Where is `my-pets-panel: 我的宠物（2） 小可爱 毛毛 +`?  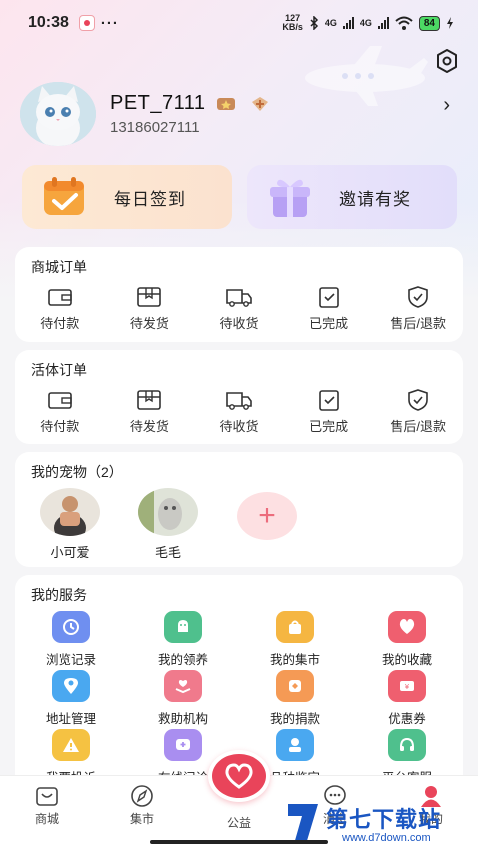
my-pets-panel: 我的宠物（2） 小可爱 毛毛 + is located at coordinates (239, 509).